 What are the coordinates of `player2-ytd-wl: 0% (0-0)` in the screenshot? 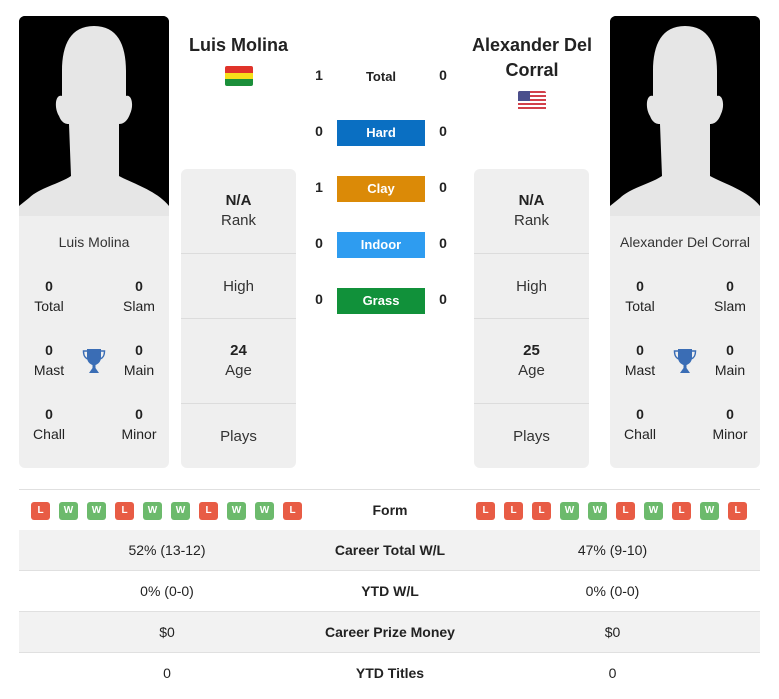 It's located at (612, 591).